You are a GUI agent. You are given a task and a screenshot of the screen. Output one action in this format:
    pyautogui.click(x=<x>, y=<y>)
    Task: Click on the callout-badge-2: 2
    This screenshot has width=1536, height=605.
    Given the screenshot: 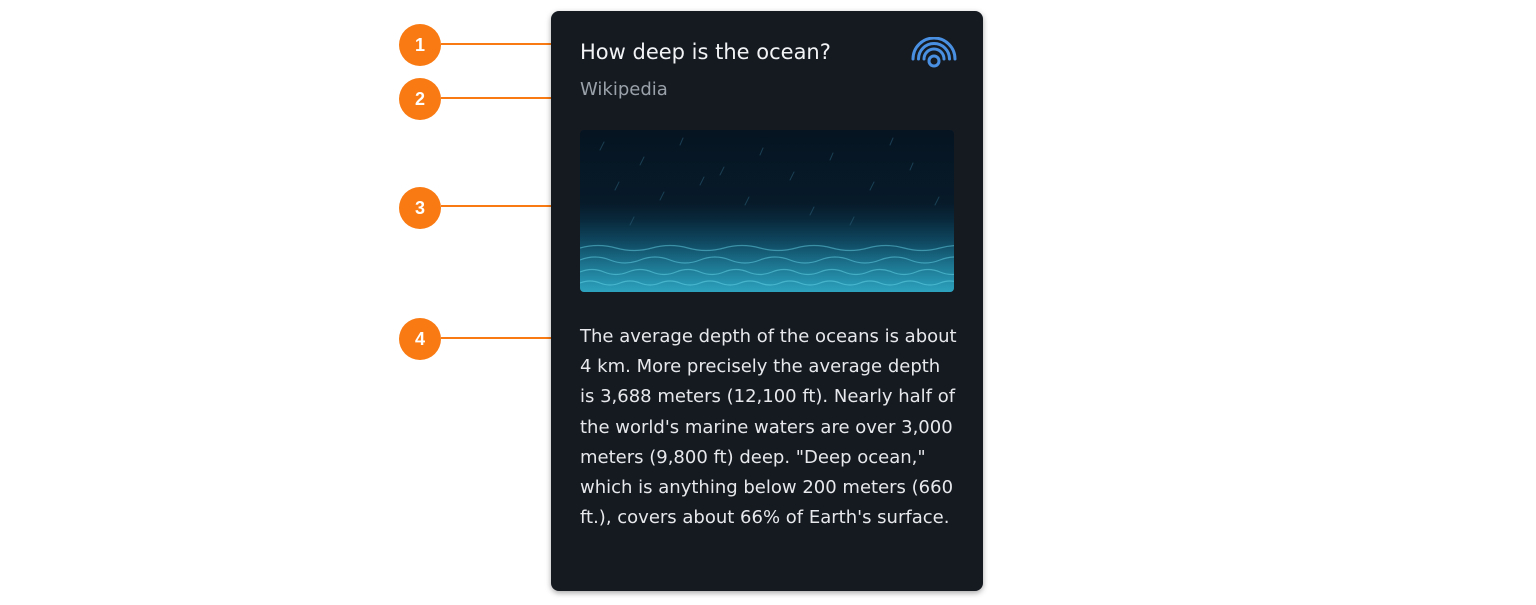 What is the action you would take?
    pyautogui.click(x=420, y=99)
    